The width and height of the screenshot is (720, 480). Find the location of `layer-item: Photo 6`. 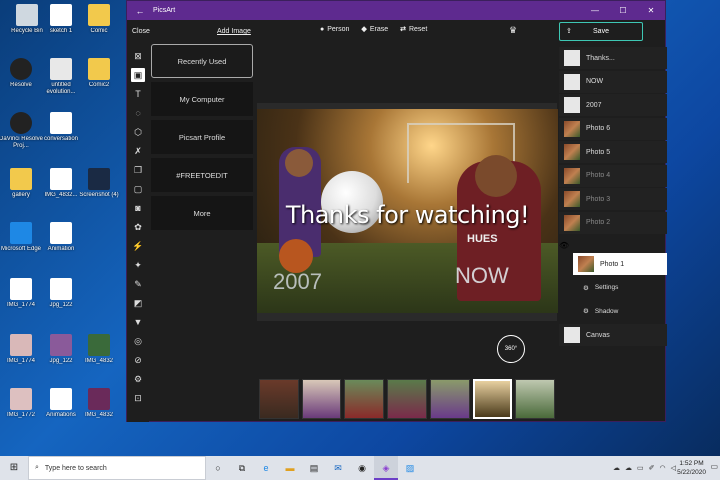

layer-item: Photo 6 is located at coordinates (613, 128).